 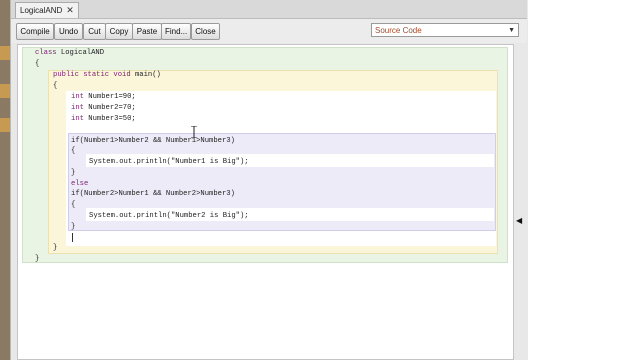 I want to click on code-line: System.out.println("Number2 is Big");, so click(x=169, y=216).